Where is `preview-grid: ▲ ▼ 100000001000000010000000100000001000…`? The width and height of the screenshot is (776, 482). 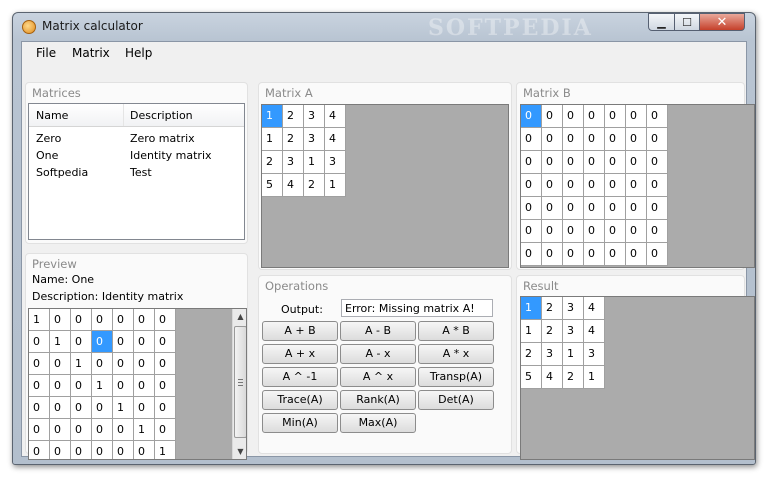 preview-grid: ▲ ▼ 100000001000000010000000100000001000… is located at coordinates (137, 384).